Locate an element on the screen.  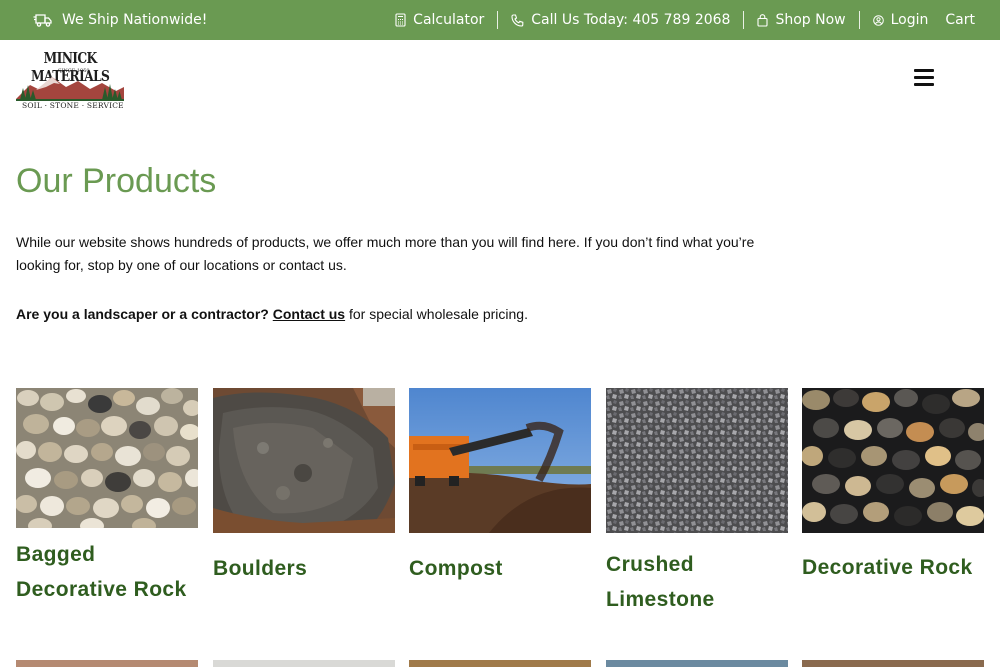
product-name: Boulders is located at coordinates (304, 568).